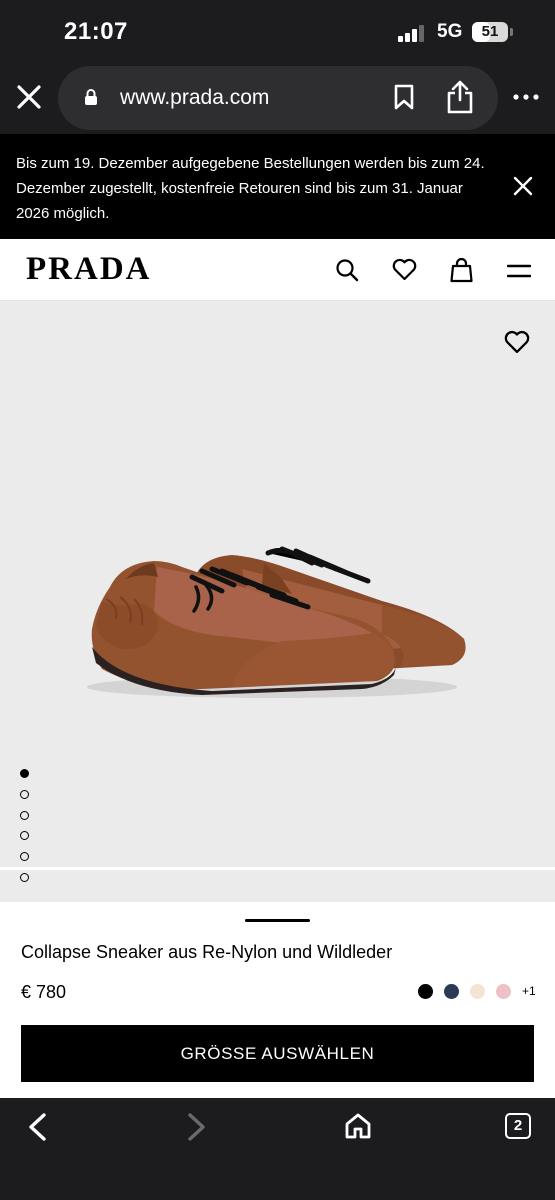  Describe the element at coordinates (404, 97) in the screenshot. I see `bookmark-icon` at that location.